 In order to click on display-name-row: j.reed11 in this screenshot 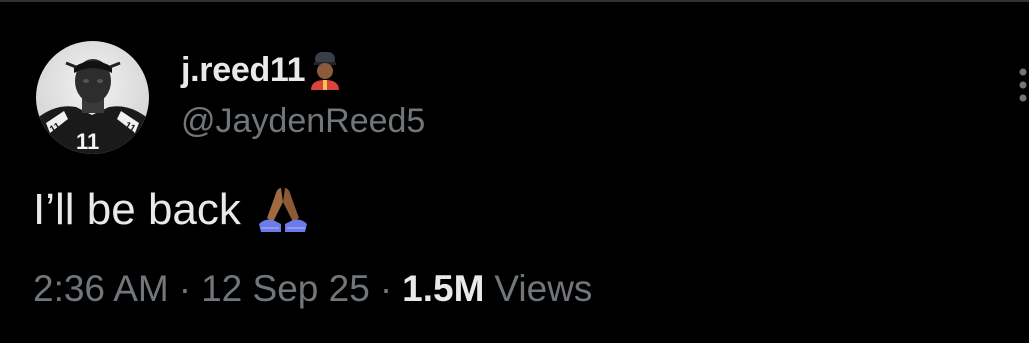, I will do `click(303, 70)`.